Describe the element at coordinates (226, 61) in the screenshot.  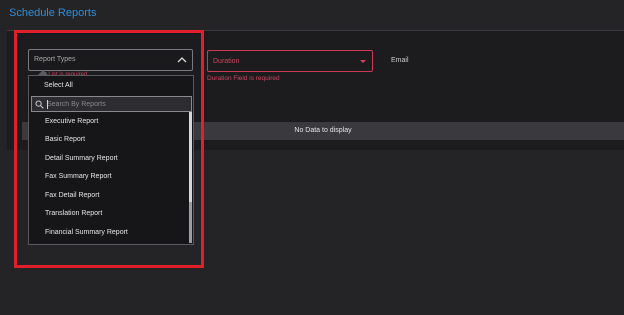
I see `duration-label: Duration` at that location.